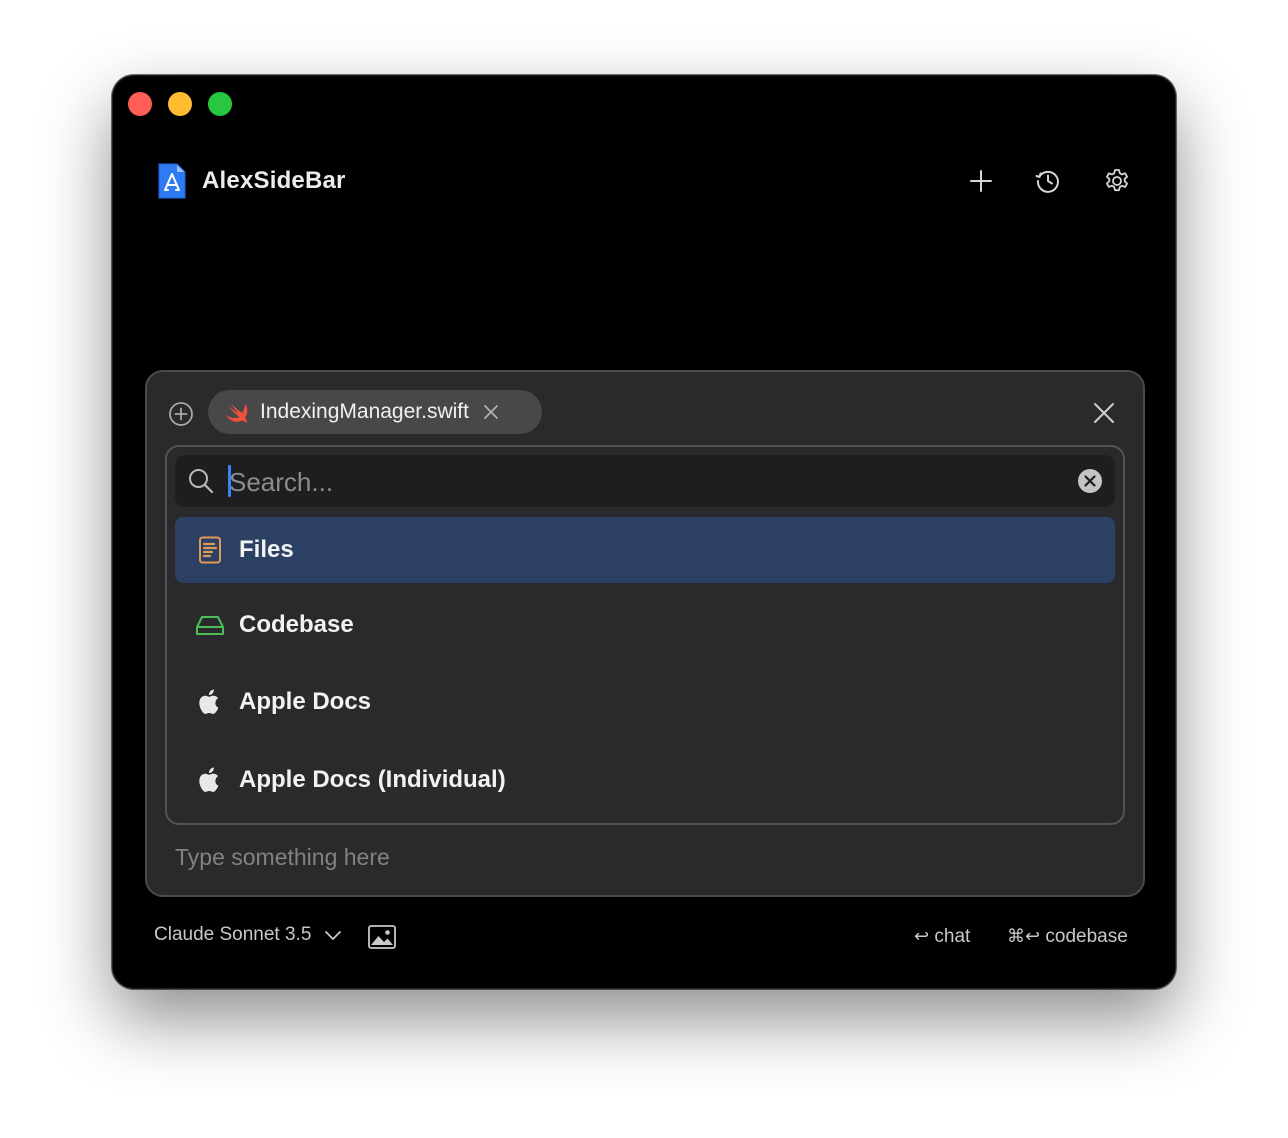 This screenshot has width=1288, height=1138. I want to click on swift-icon, so click(237, 413).